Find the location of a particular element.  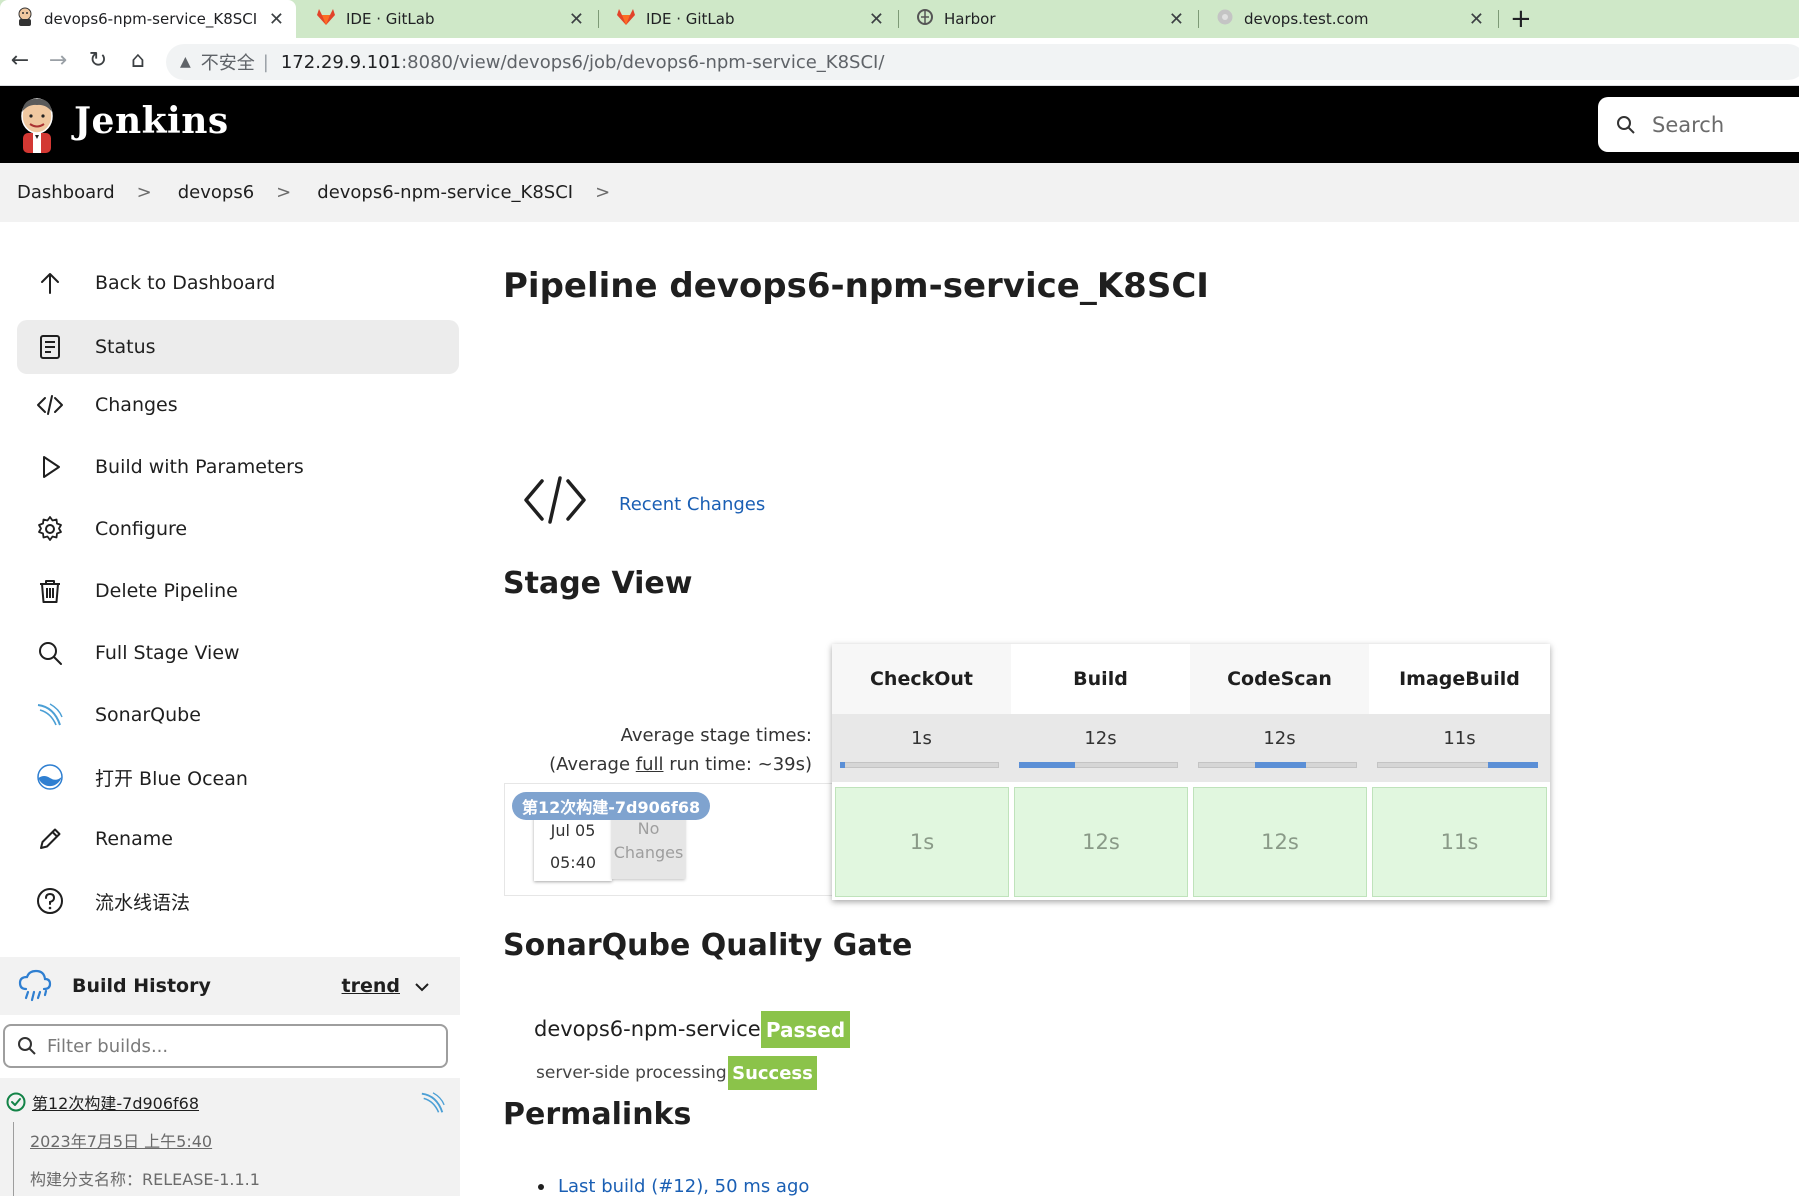

url-host: 172.29.9.101 is located at coordinates (341, 62).